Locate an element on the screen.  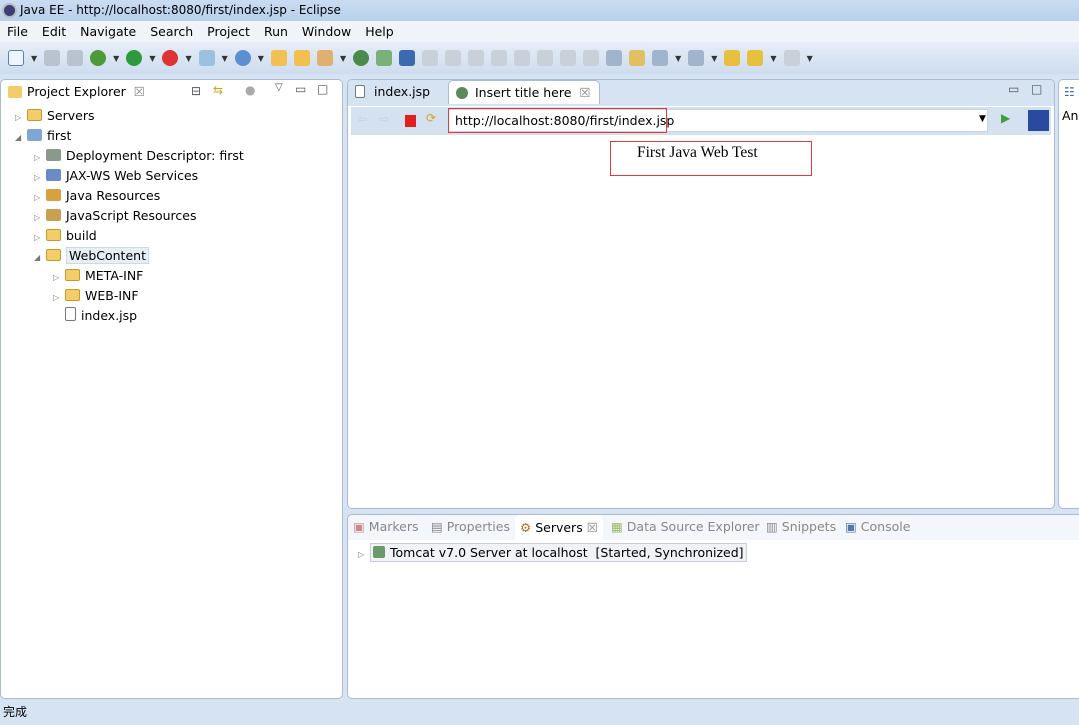
tree-item-servers: ▷ Servers is located at coordinates (55, 116).